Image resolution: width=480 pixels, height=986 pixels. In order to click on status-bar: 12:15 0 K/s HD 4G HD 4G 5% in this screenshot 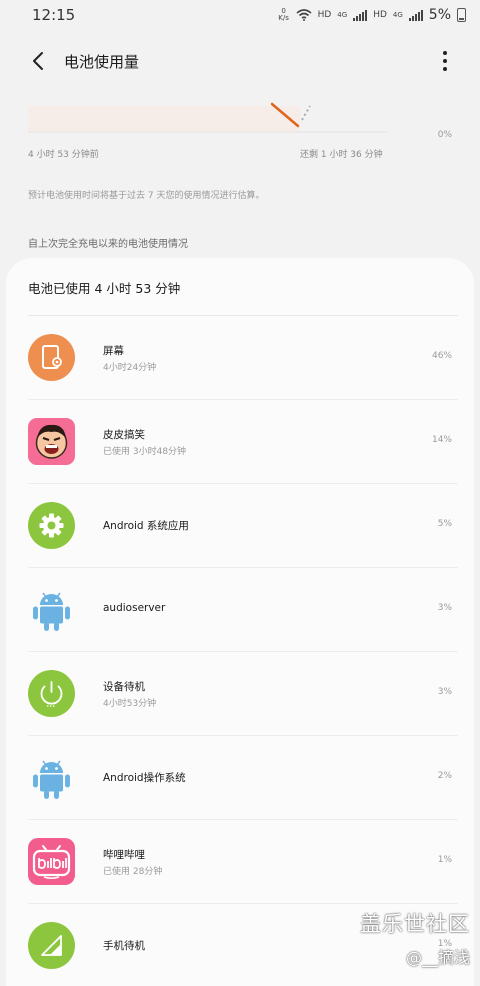, I will do `click(240, 15)`.